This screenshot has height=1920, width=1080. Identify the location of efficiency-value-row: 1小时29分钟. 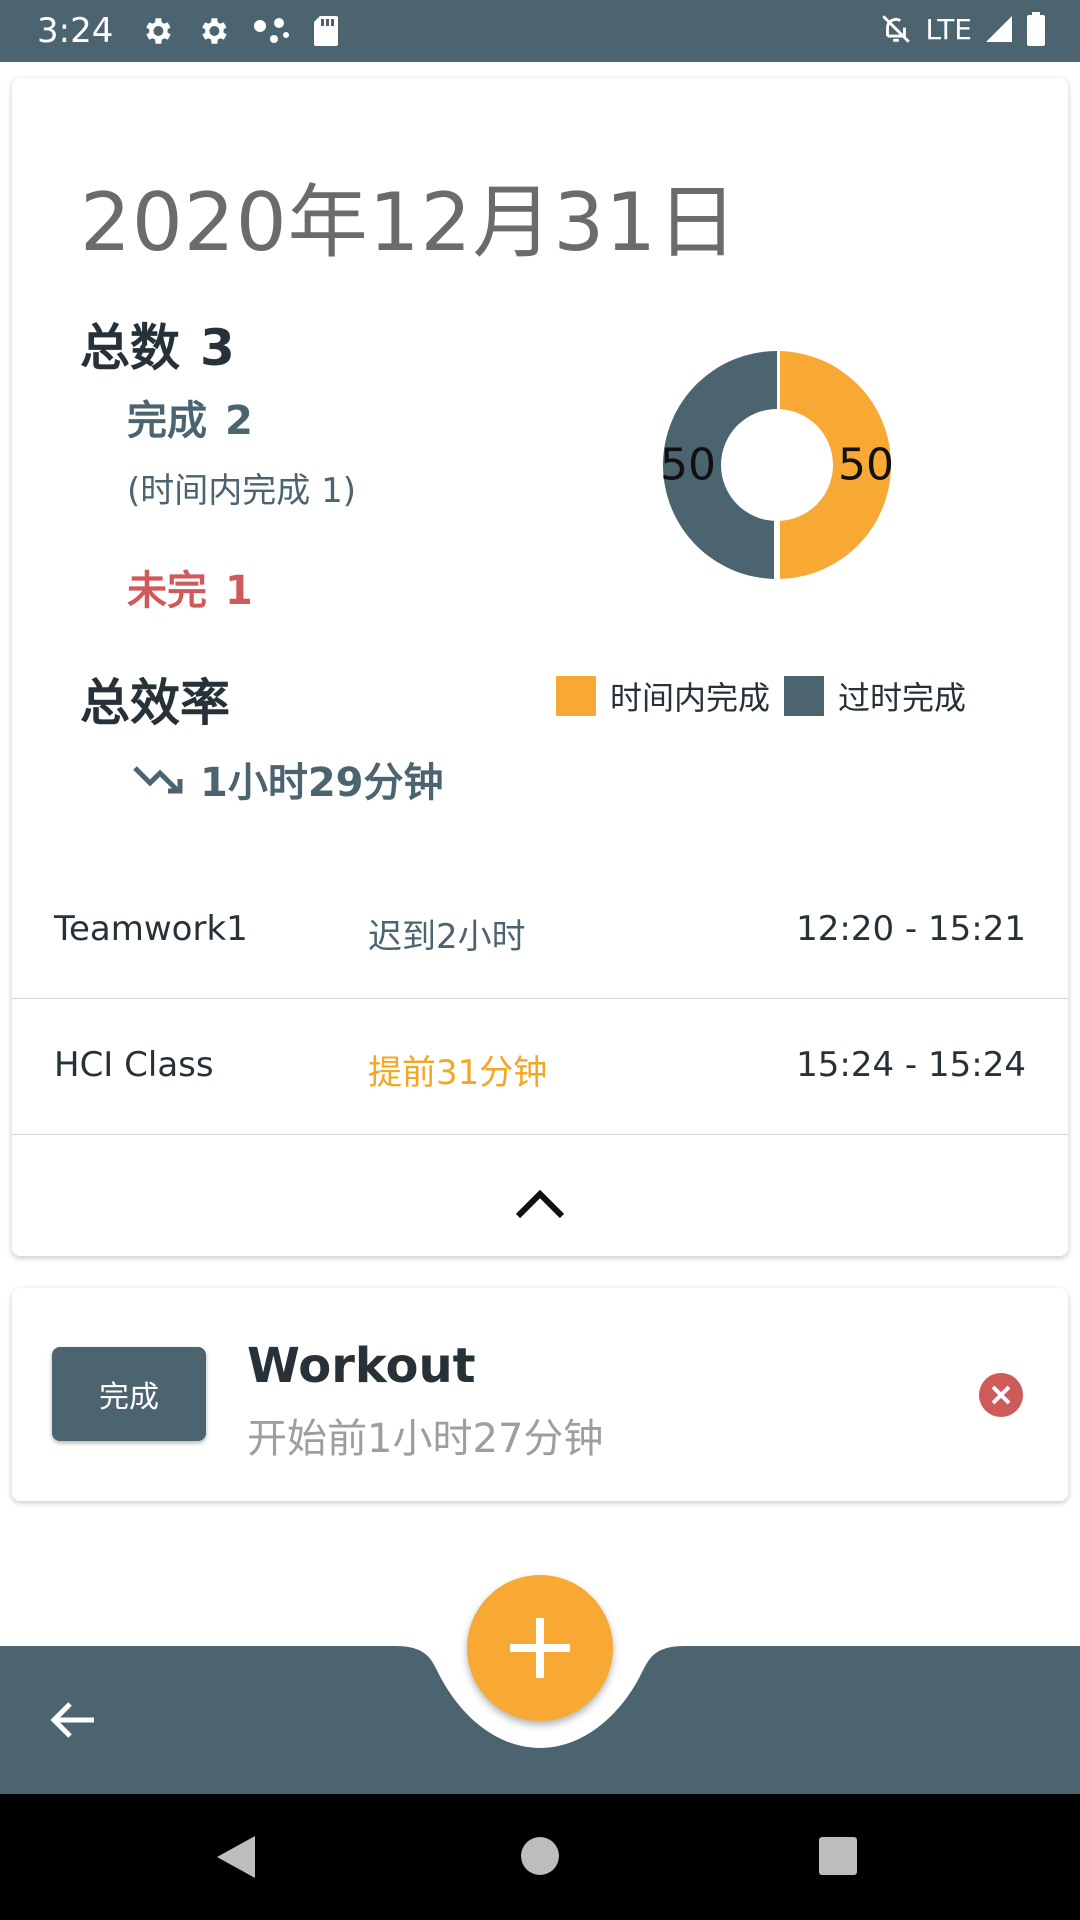
(288, 779).